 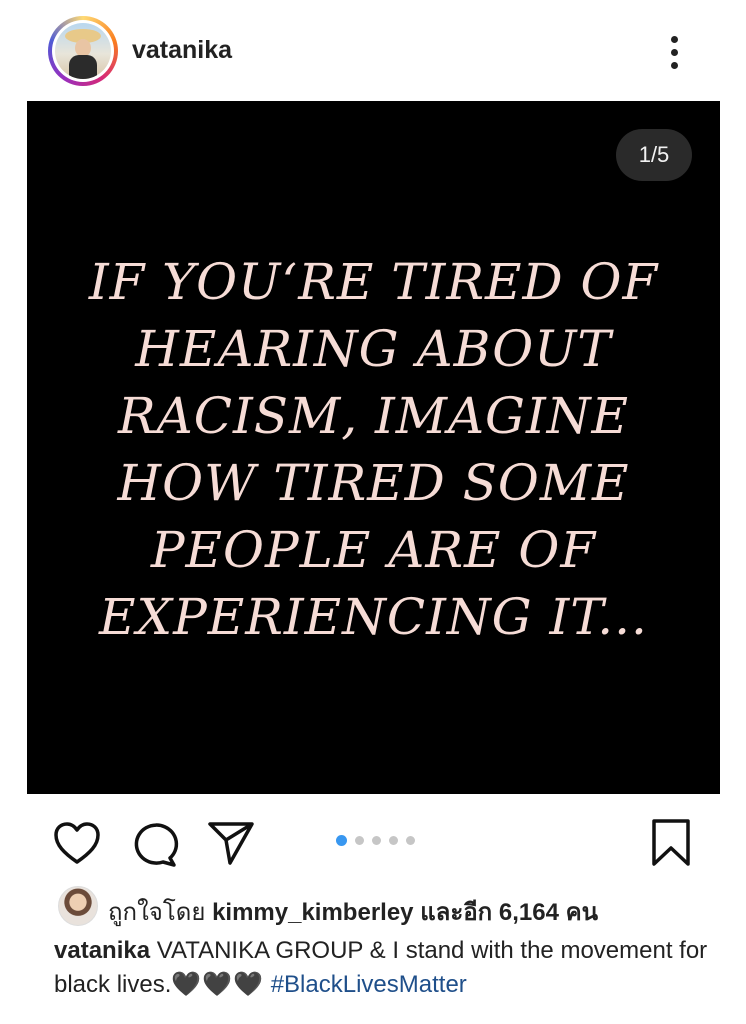 What do you see at coordinates (675, 52) in the screenshot?
I see `more-vertical-icon` at bounding box center [675, 52].